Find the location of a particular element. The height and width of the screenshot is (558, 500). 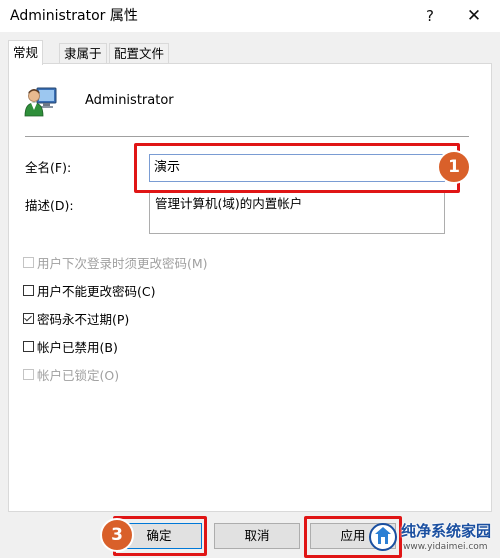

checkbox-cannot-change-password: 用户不能更改密码(C) is located at coordinates (89, 290).